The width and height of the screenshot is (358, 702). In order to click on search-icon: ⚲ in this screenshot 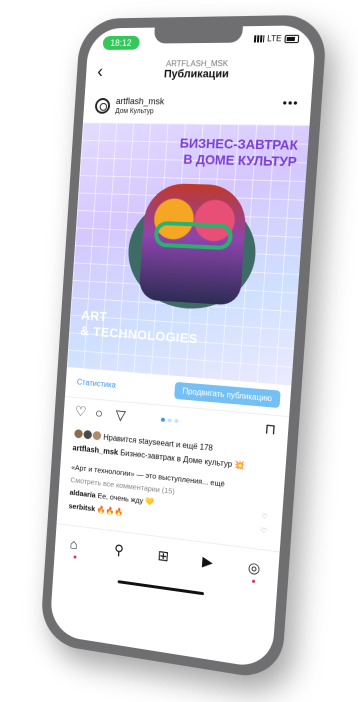, I will do `click(119, 550)`.